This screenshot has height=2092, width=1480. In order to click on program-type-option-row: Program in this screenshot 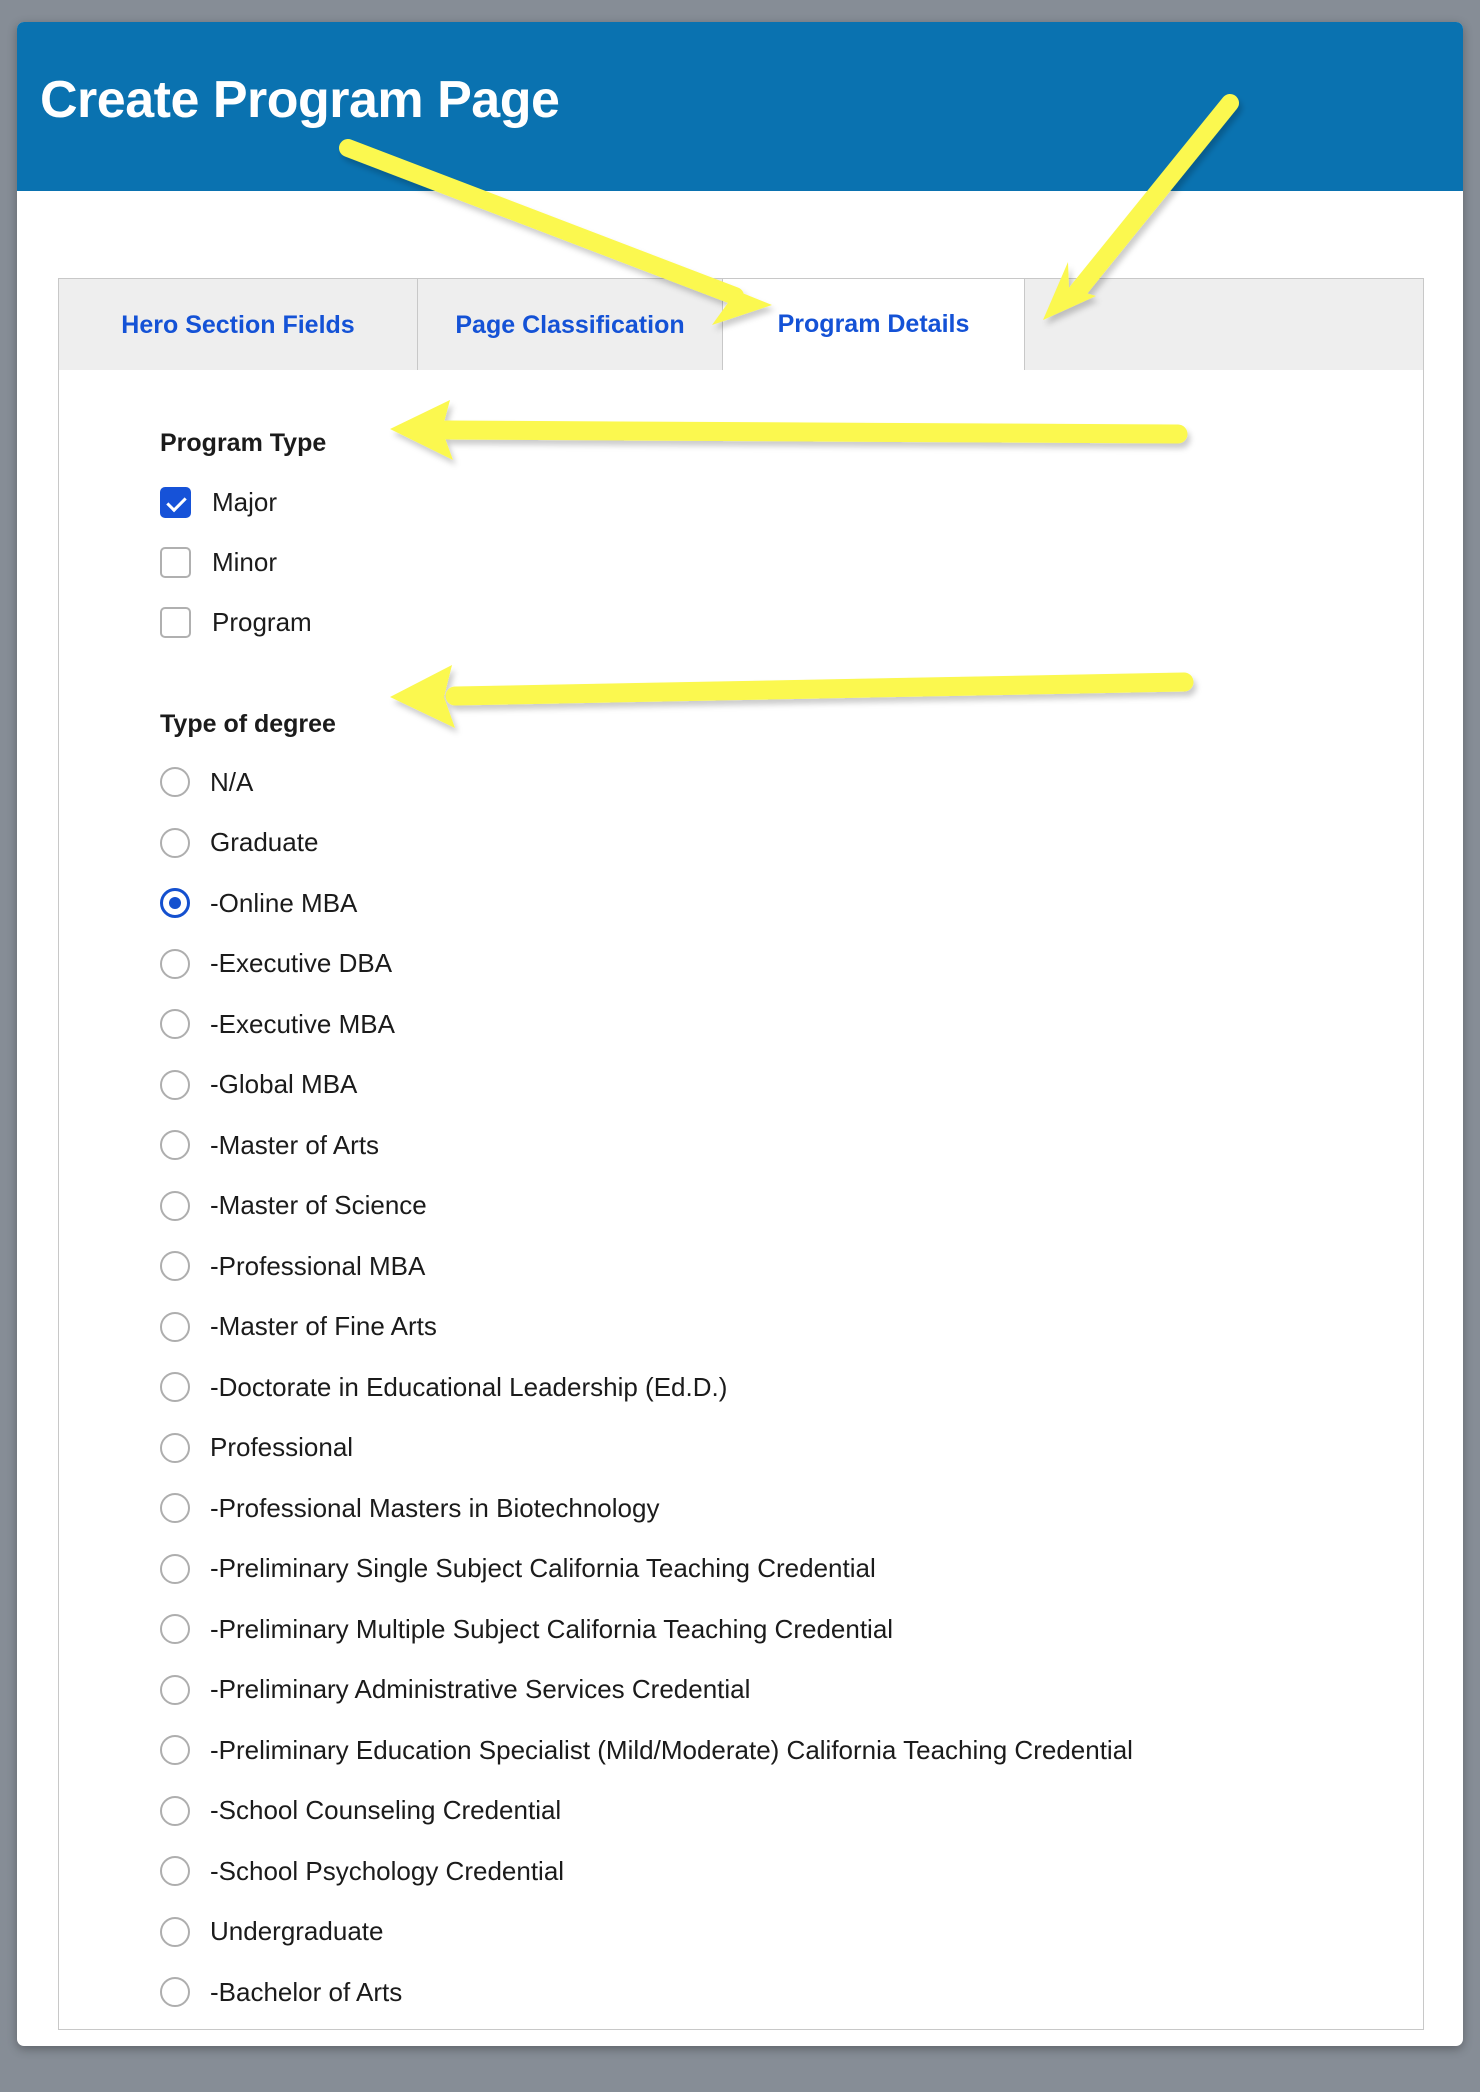, I will do `click(236, 622)`.